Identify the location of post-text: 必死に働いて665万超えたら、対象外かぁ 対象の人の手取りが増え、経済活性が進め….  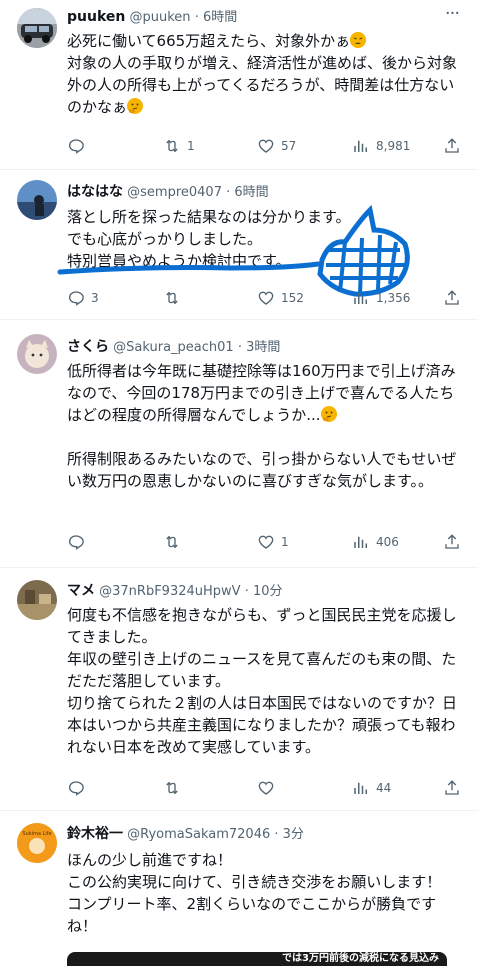
(265, 74).